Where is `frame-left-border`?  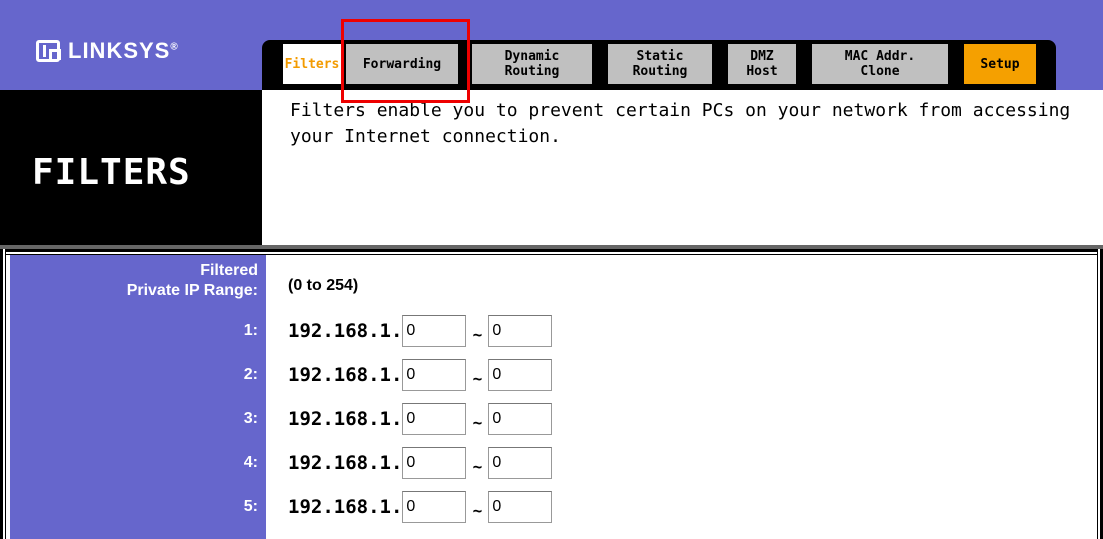 frame-left-border is located at coordinates (3, 394).